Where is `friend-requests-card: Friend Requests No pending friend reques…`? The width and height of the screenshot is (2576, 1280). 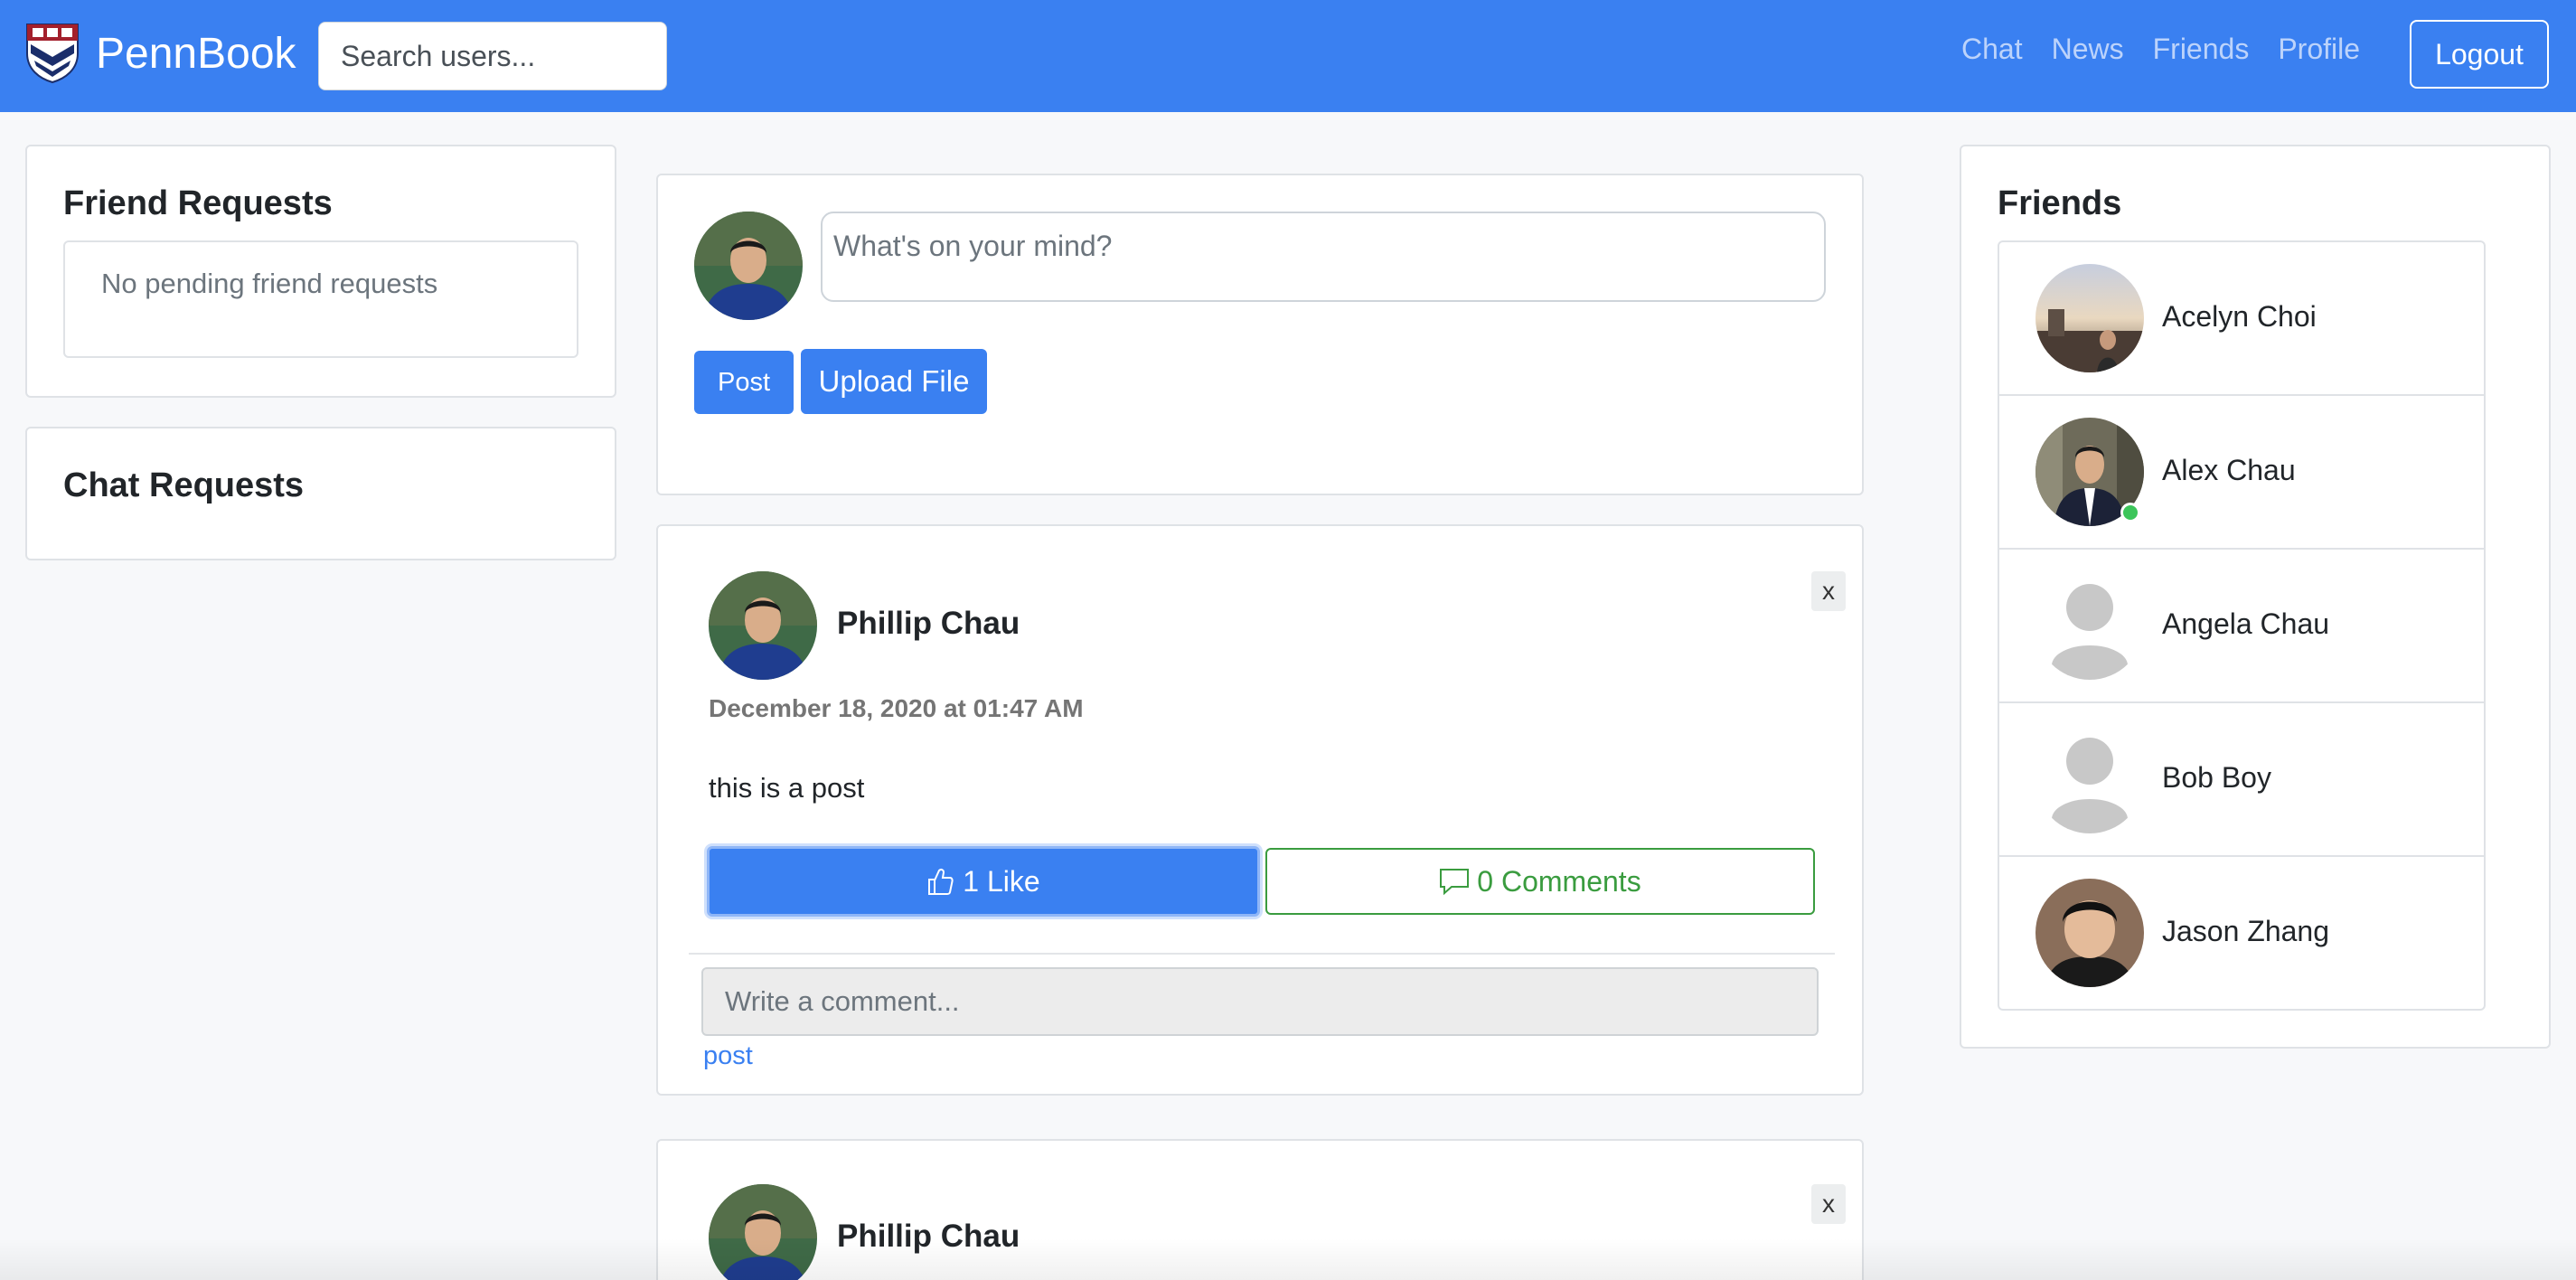 friend-requests-card: Friend Requests No pending friend reques… is located at coordinates (321, 271).